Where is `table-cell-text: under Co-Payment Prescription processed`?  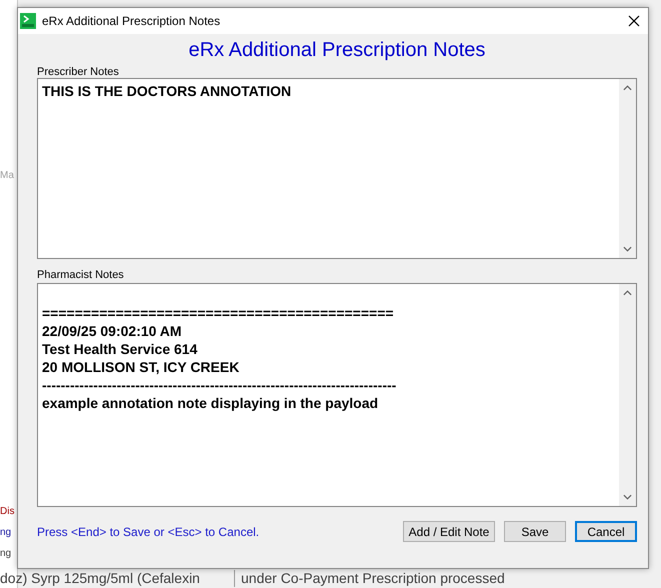
table-cell-text: under Co-Payment Prescription processed is located at coordinates (373, 578).